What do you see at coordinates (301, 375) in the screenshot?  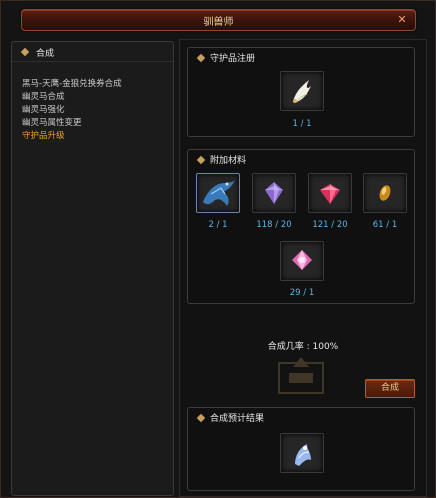 I see `guild-emblem-icon` at bounding box center [301, 375].